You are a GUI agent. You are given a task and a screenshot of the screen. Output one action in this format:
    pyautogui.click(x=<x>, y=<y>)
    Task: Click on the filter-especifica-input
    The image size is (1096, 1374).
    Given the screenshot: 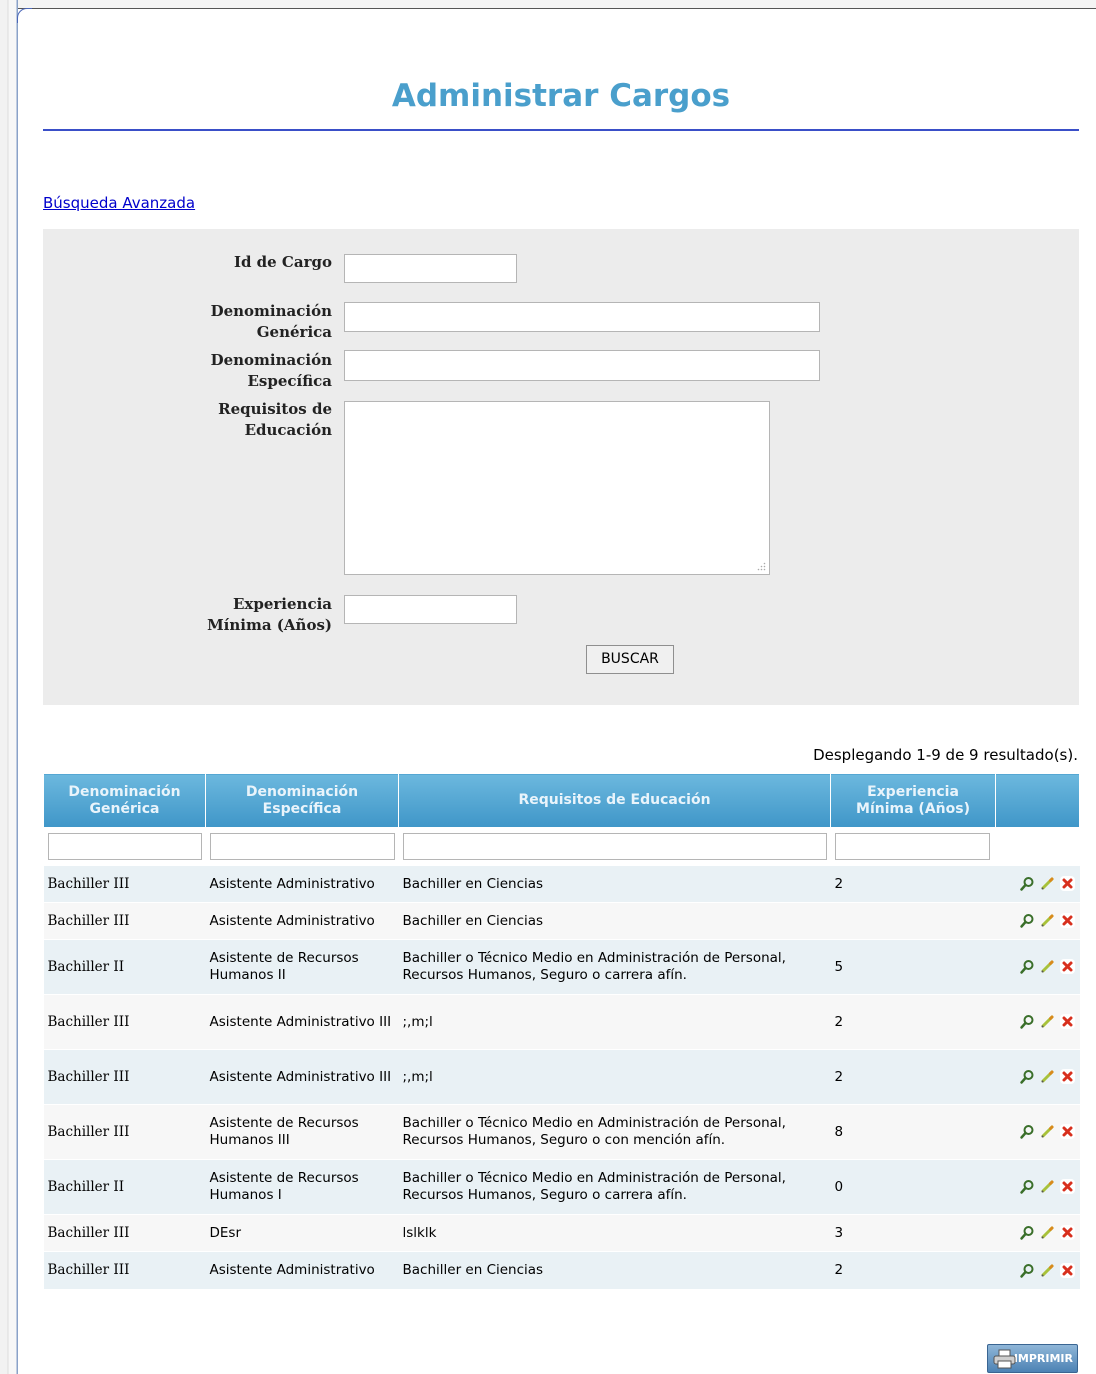 What is the action you would take?
    pyautogui.click(x=302, y=846)
    